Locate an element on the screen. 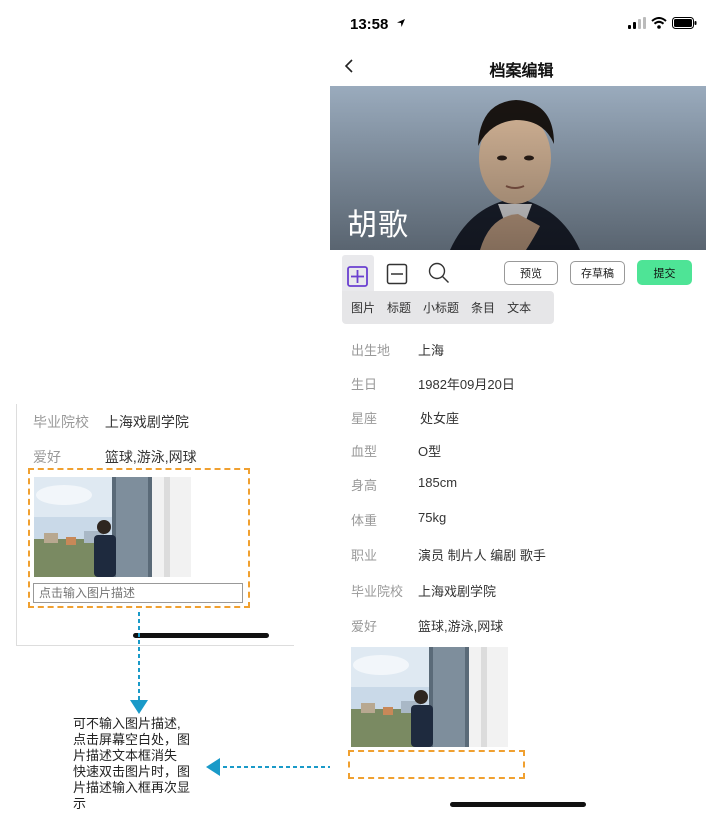 This screenshot has width=713, height=830. lp-school-value: 上海戏剧学院 is located at coordinates (146, 422).